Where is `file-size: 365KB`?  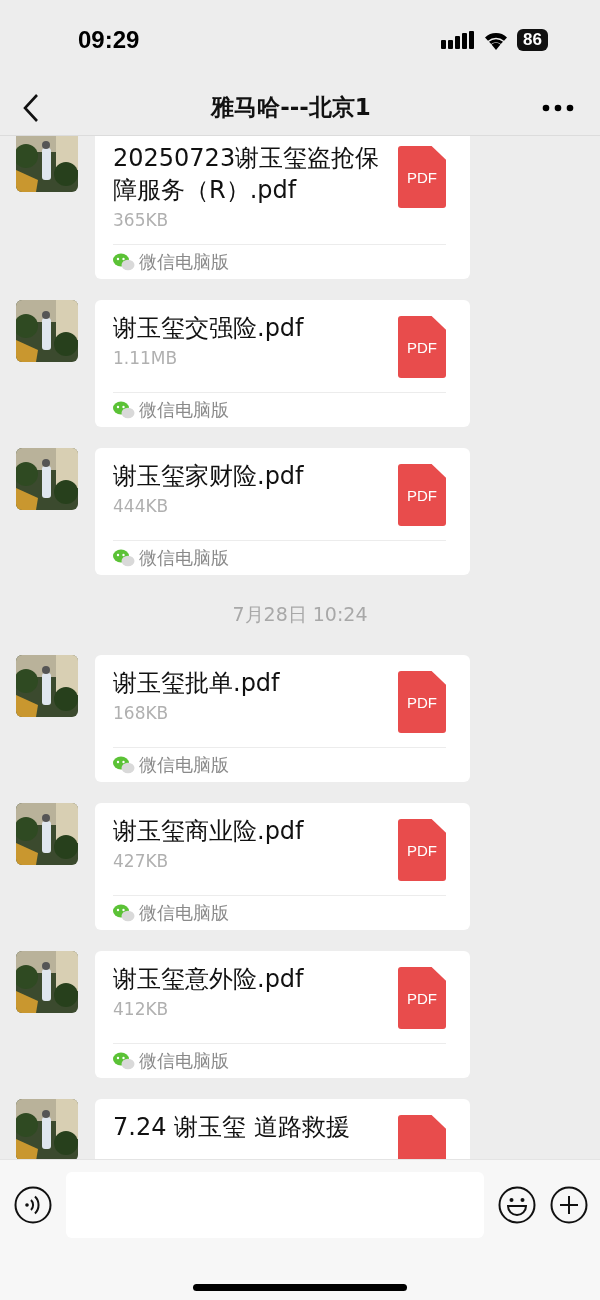
file-size: 365KB is located at coordinates (141, 220).